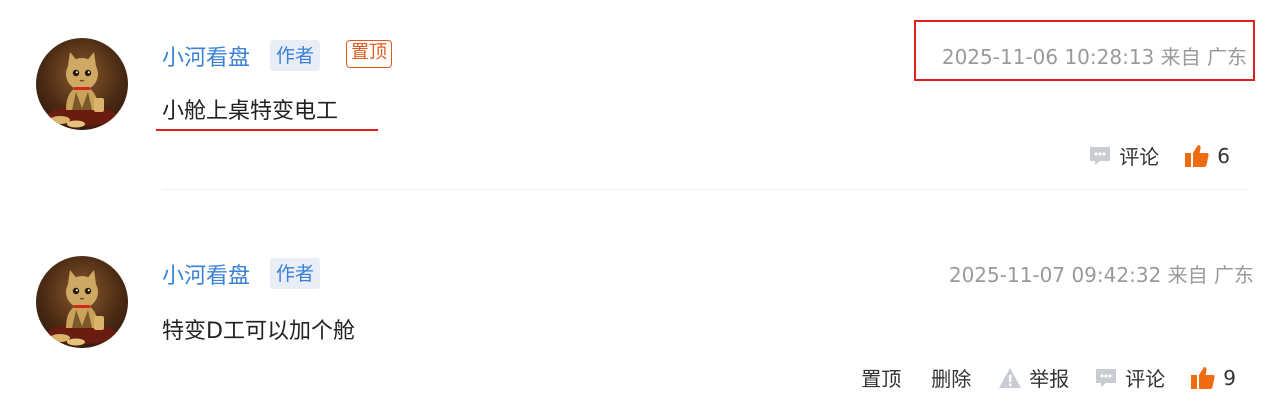  I want to click on highlight-underline, so click(267, 130).